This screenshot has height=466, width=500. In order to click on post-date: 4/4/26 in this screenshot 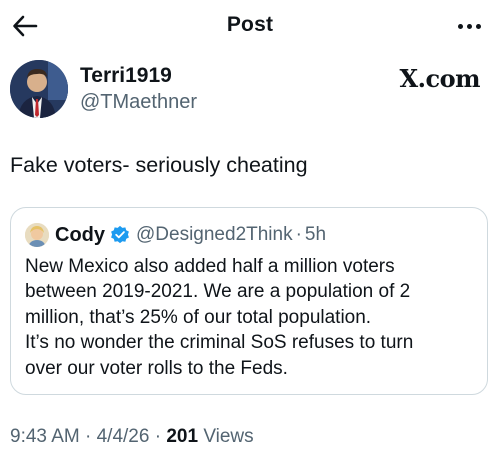, I will do `click(123, 436)`.